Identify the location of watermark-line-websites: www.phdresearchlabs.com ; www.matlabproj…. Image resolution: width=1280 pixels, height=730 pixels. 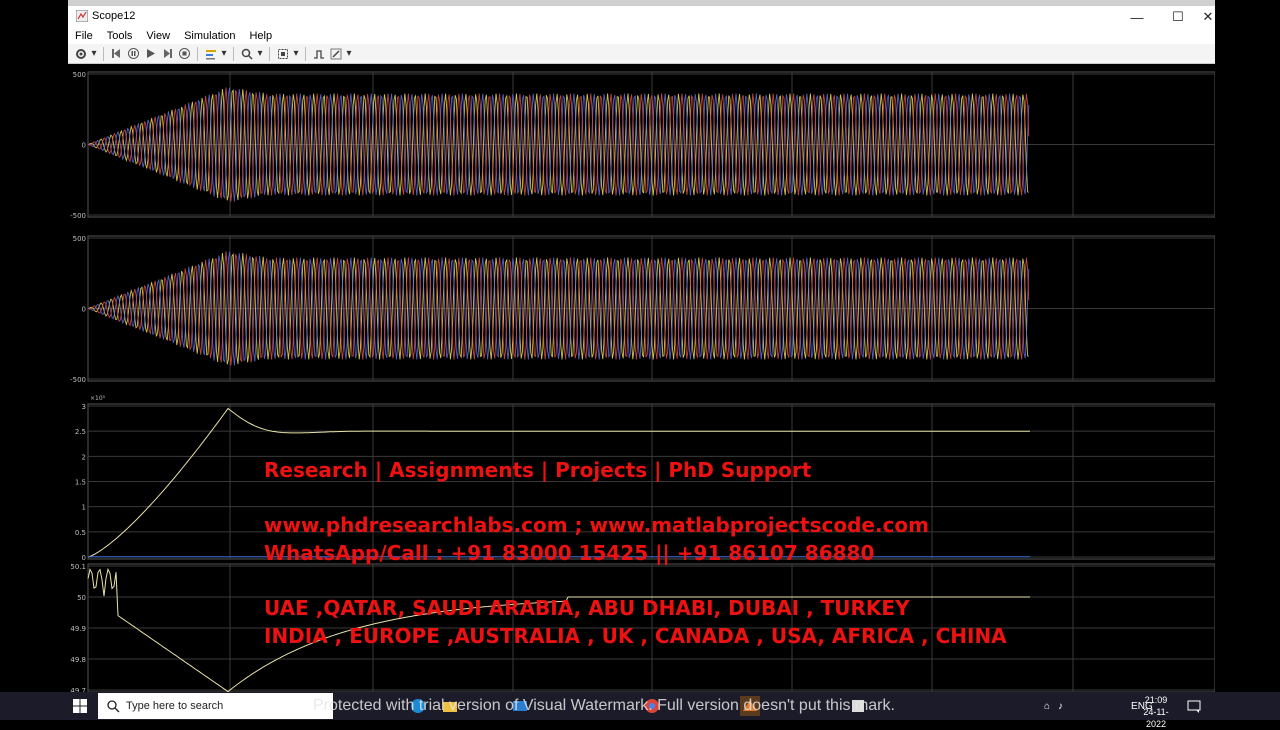
(596, 525).